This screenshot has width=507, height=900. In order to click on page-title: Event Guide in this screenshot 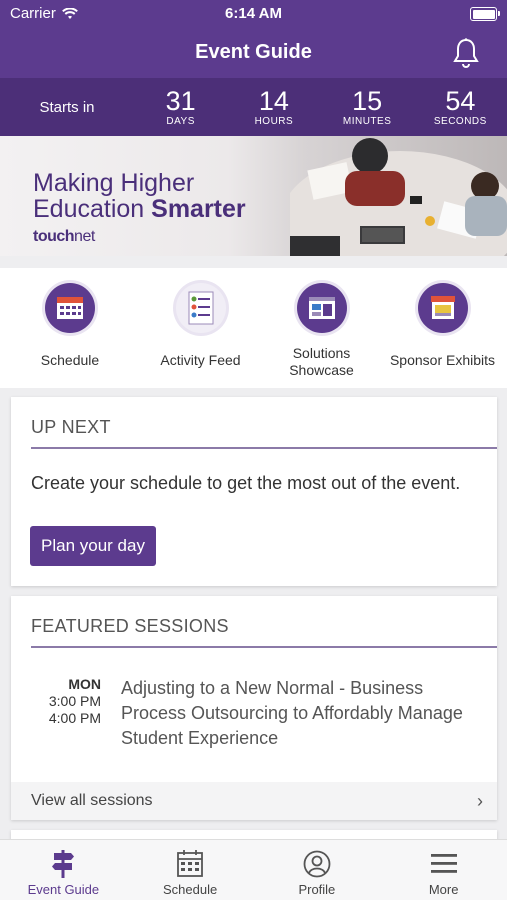, I will do `click(253, 52)`.